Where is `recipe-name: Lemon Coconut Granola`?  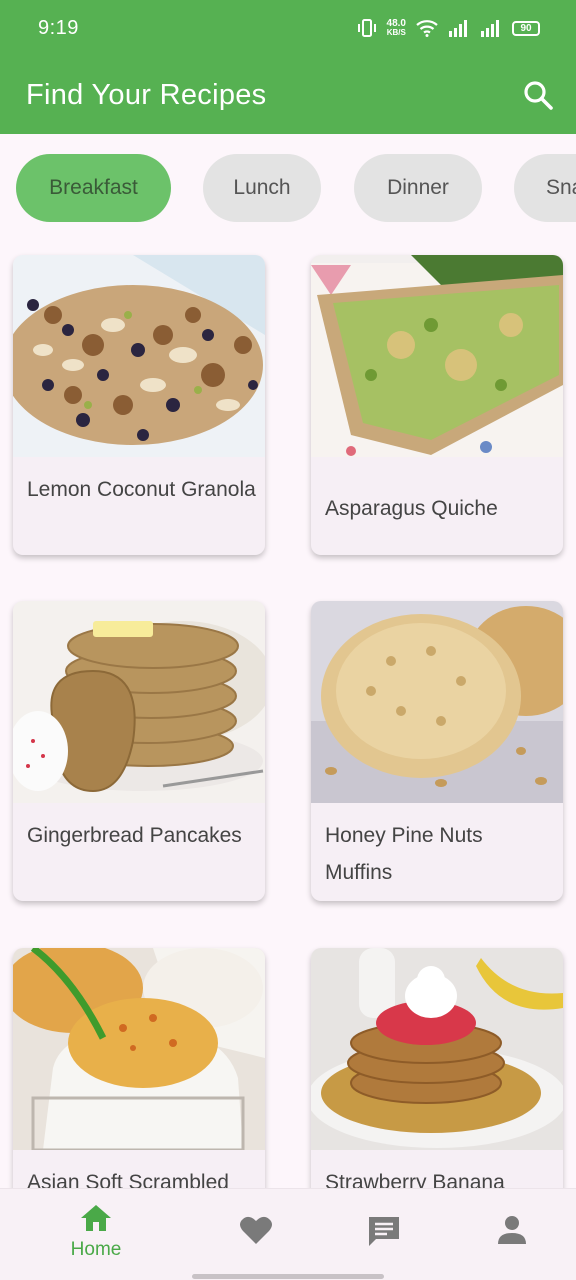
recipe-name: Lemon Coconut Granola is located at coordinates (141, 489).